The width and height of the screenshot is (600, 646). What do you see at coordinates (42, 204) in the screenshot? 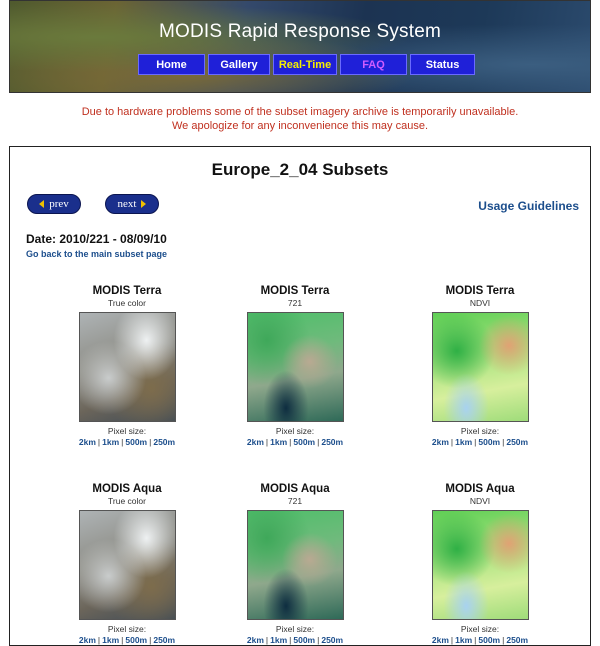
I see `triangle-left-icon` at bounding box center [42, 204].